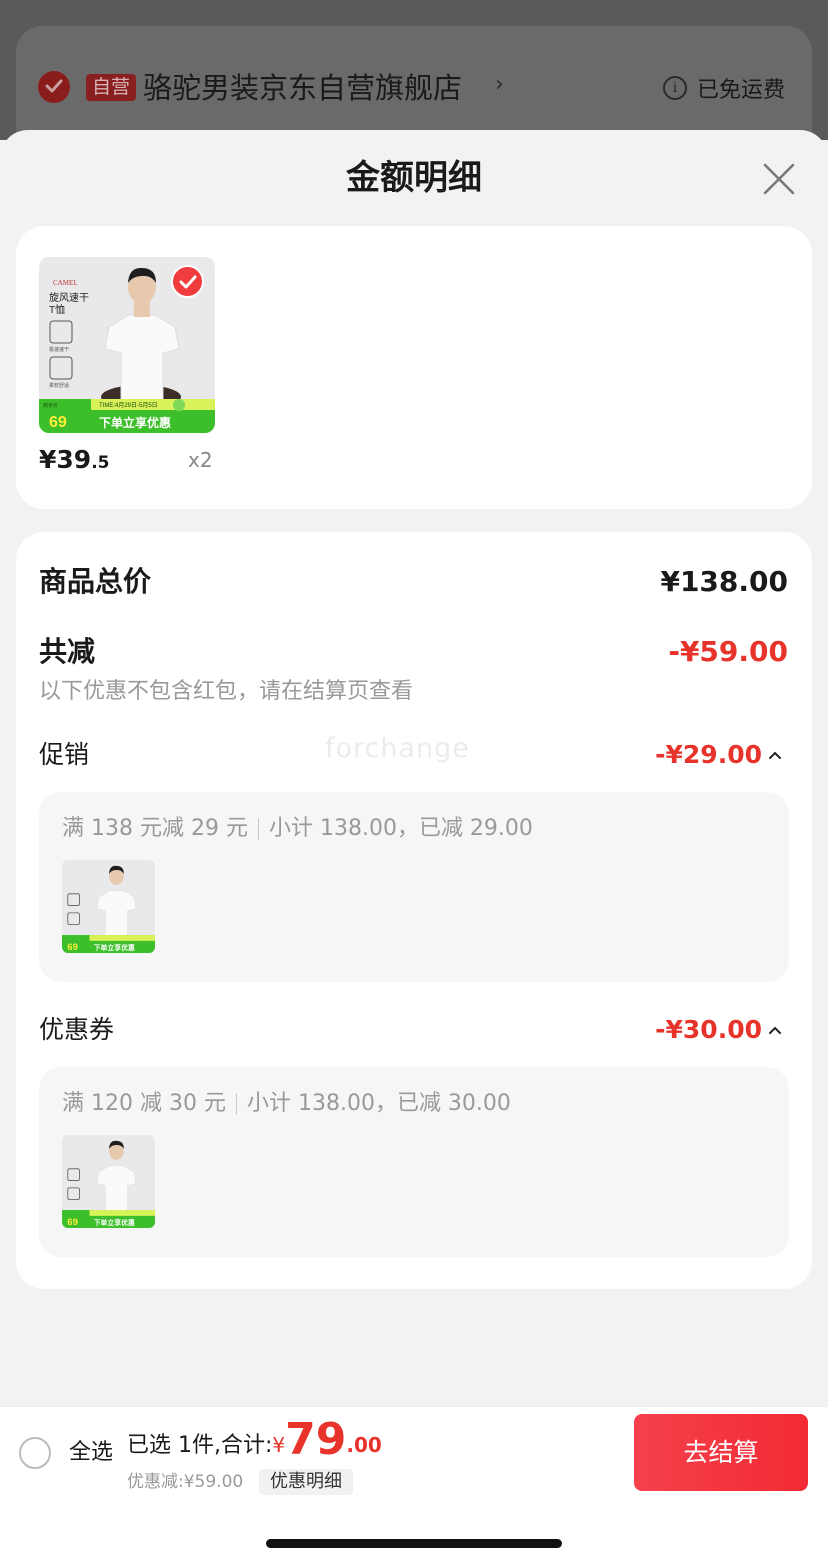 The width and height of the screenshot is (828, 1564). Describe the element at coordinates (69, 297) in the screenshot. I see `svg-text: 旋风速干` at that location.